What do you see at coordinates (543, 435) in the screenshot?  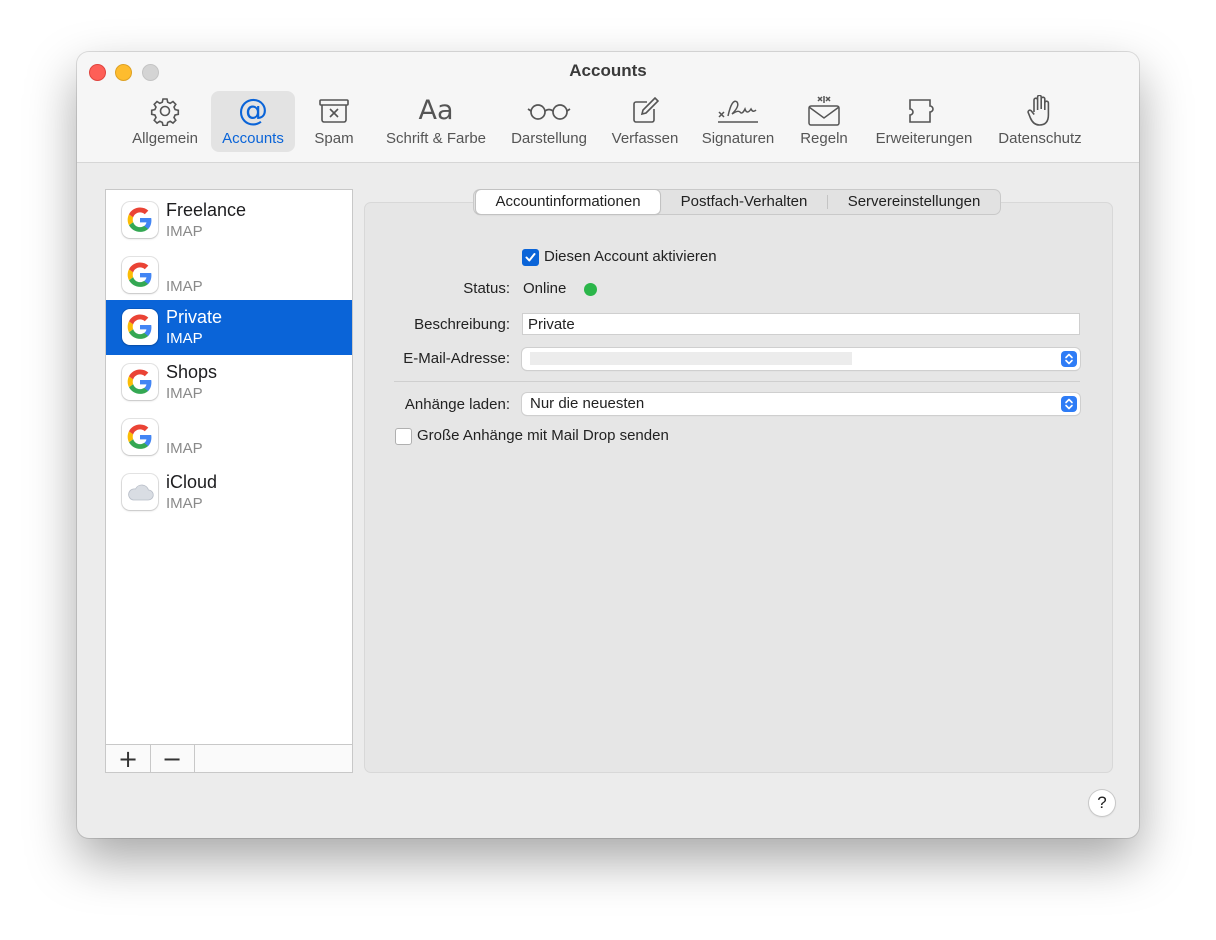 I see `maildrop-label: Große Anhänge mit Mail Drop senden` at bounding box center [543, 435].